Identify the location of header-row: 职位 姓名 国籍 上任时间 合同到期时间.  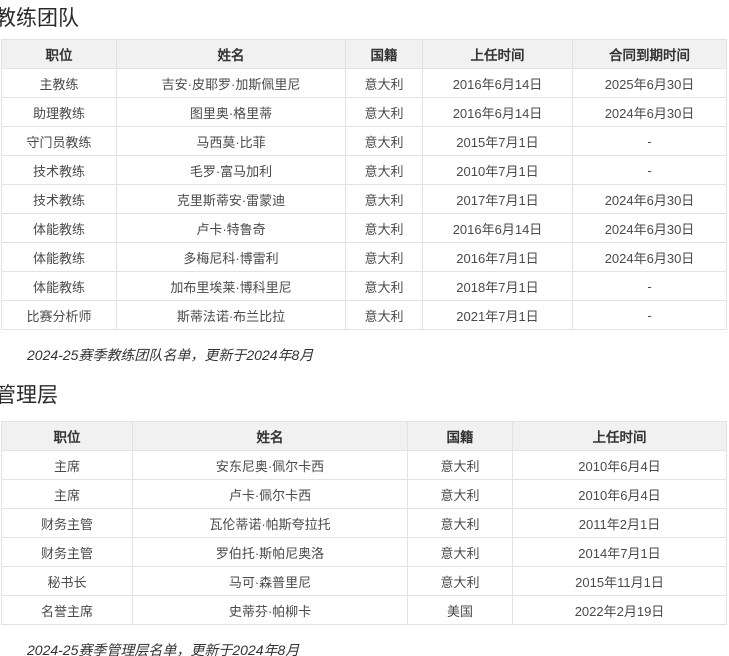
(364, 54).